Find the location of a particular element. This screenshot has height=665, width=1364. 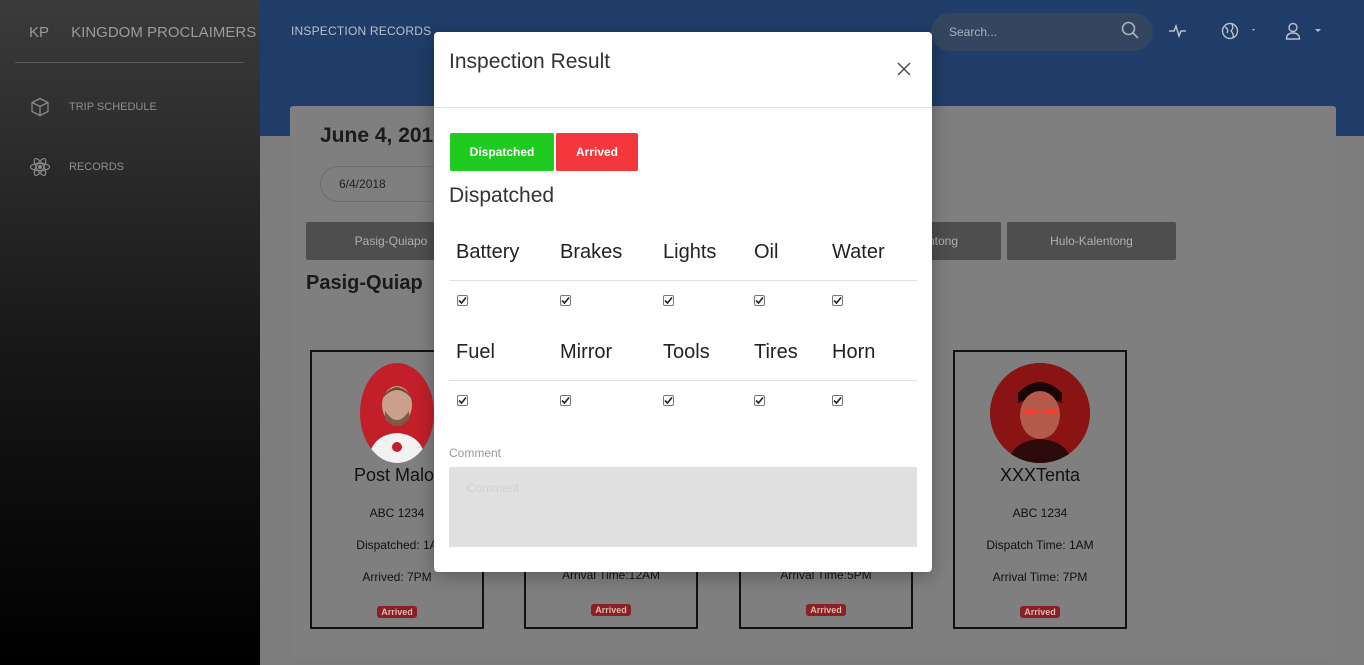

check-label-brakes: Brakes is located at coordinates (591, 252).